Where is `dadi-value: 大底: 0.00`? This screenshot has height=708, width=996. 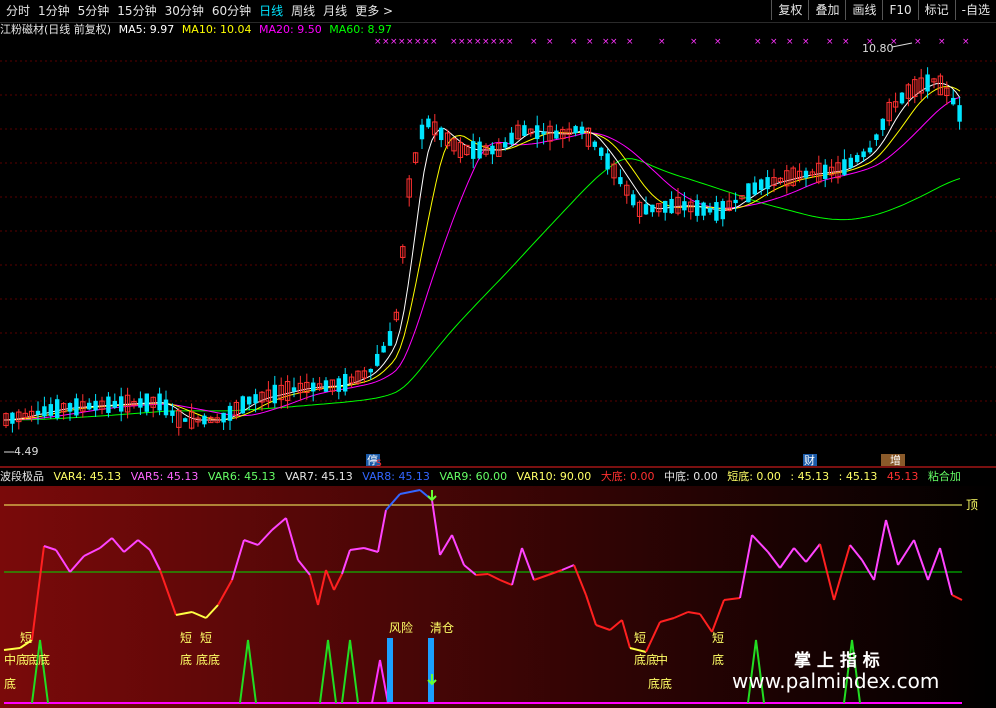
dadi-value: 大底: 0.00 is located at coordinates (627, 476).